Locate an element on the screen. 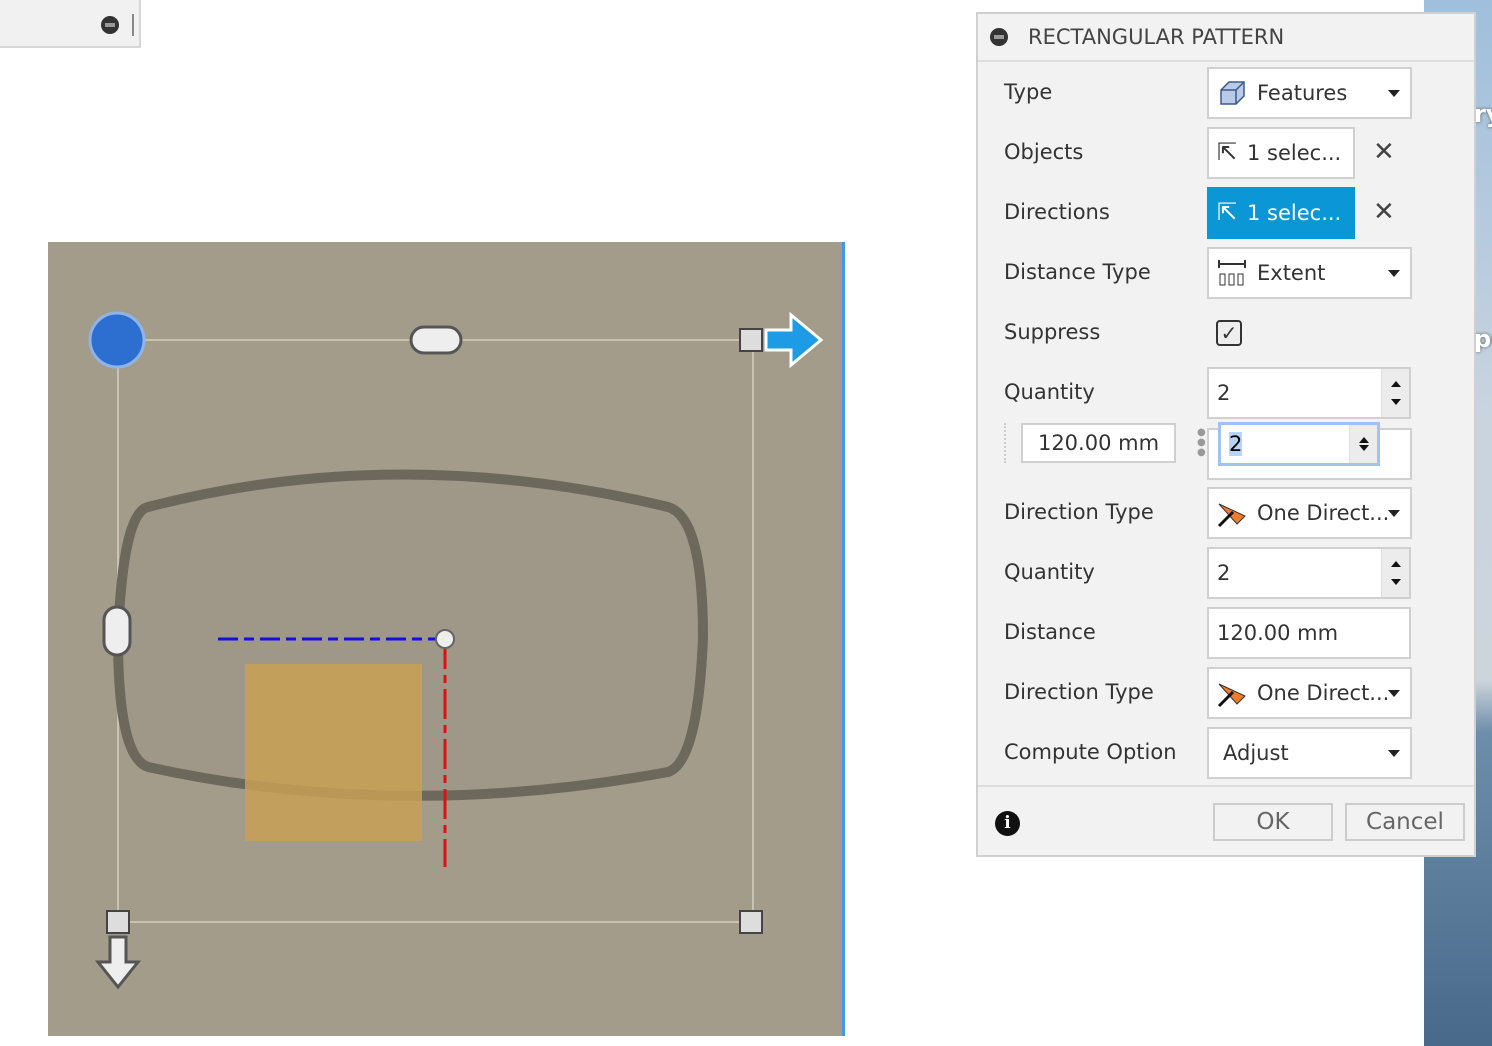  info-icon: i is located at coordinates (1007, 823).